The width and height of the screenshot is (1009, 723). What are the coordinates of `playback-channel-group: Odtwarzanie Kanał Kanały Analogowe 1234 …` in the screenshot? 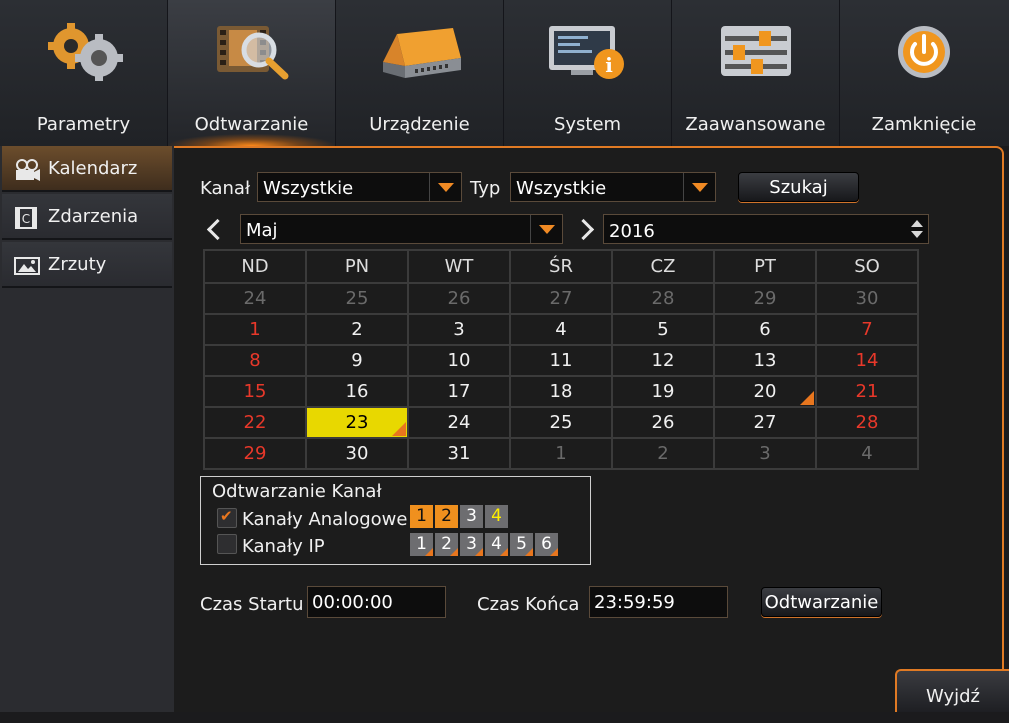 It's located at (395, 520).